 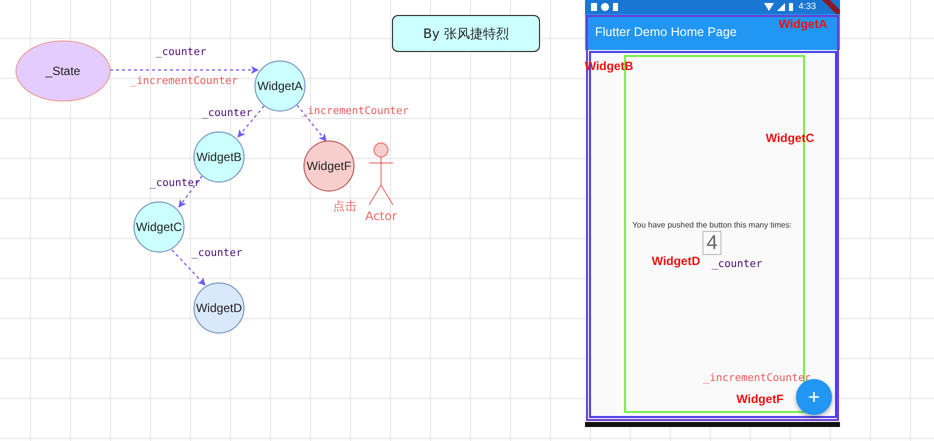 I want to click on diagram-node: WidgetC, so click(x=159, y=227).